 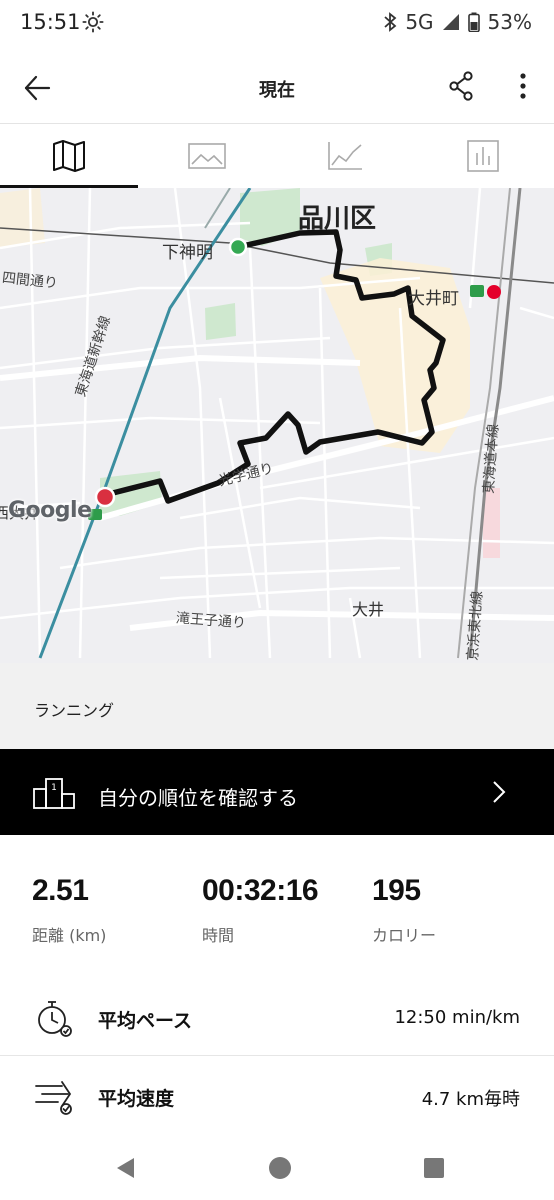 I want to click on more-vert-icon, so click(x=523, y=86).